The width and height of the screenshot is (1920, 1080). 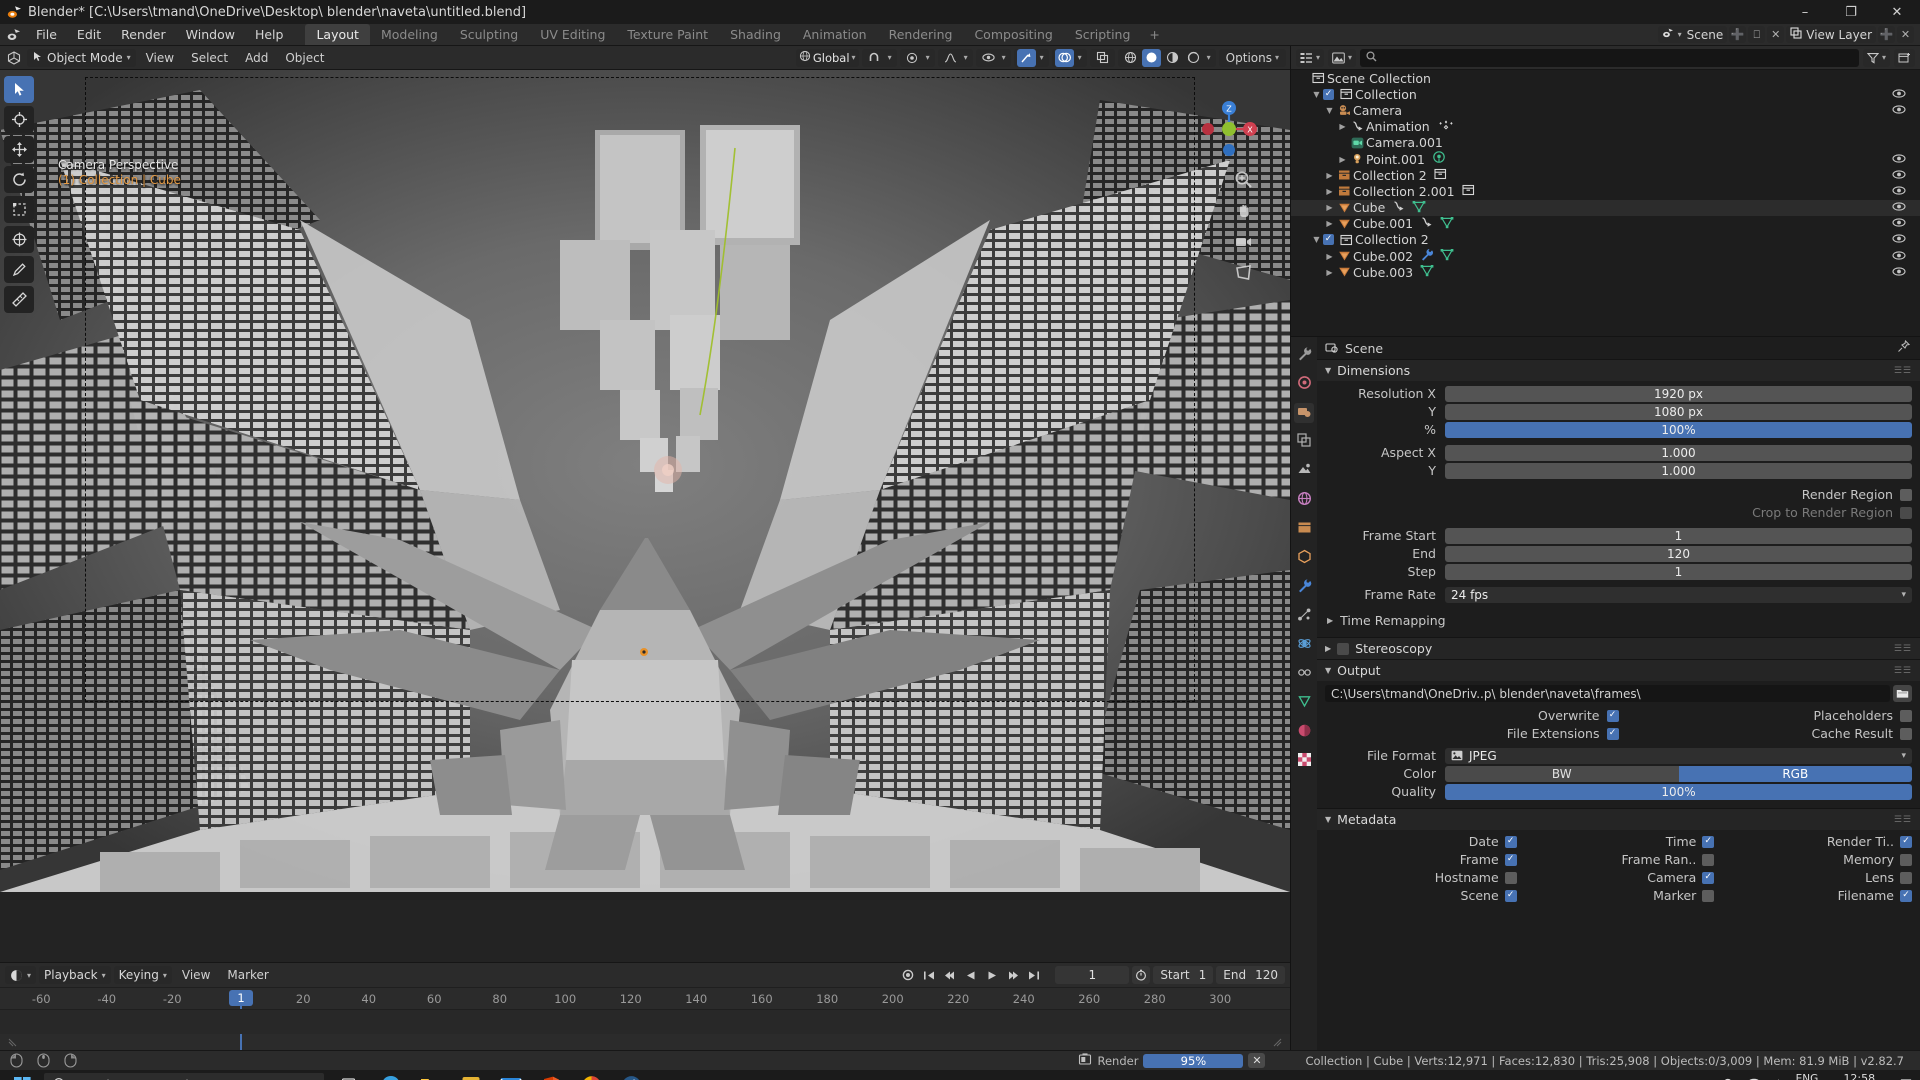 What do you see at coordinates (14, 58) in the screenshot?
I see `editor-type-3dview-icon` at bounding box center [14, 58].